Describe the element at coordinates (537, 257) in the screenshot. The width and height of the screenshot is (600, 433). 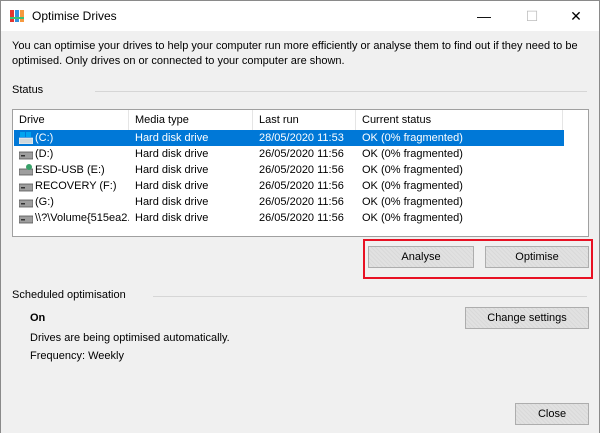
I see `optimise-button: Optimise` at that location.